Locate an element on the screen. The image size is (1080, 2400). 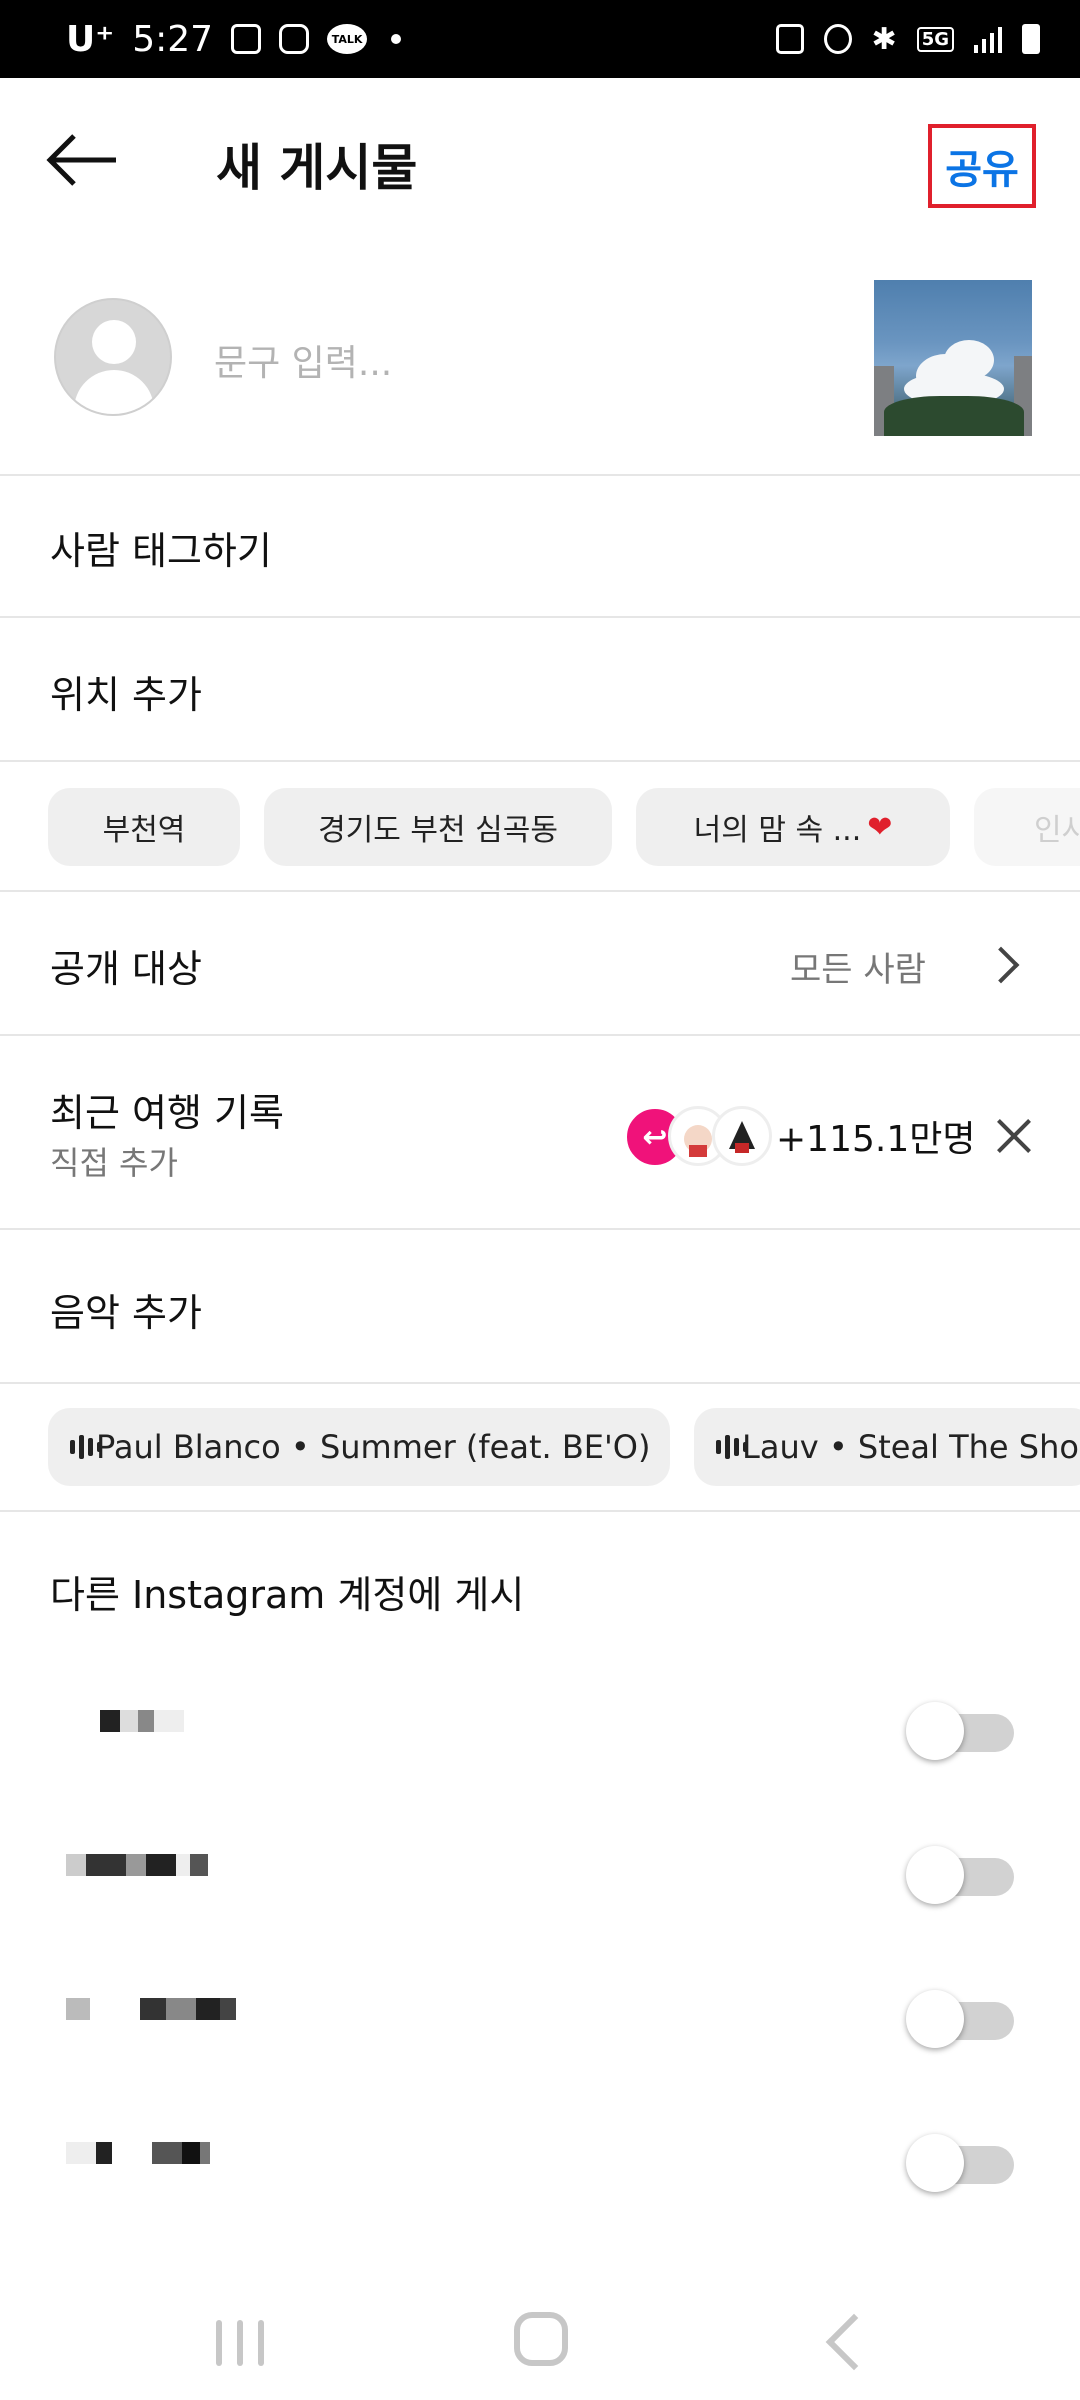
chevron-right-icon is located at coordinates (1001, 965).